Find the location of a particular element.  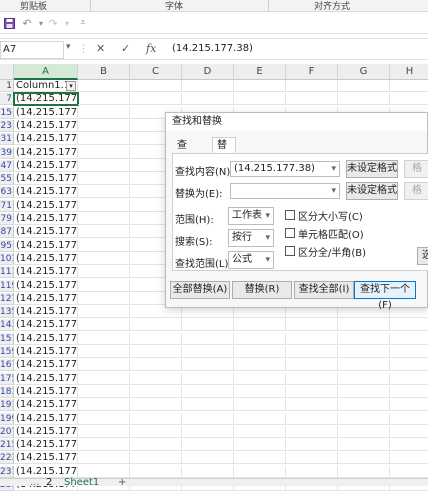

column-header-f: F is located at coordinates (312, 72).